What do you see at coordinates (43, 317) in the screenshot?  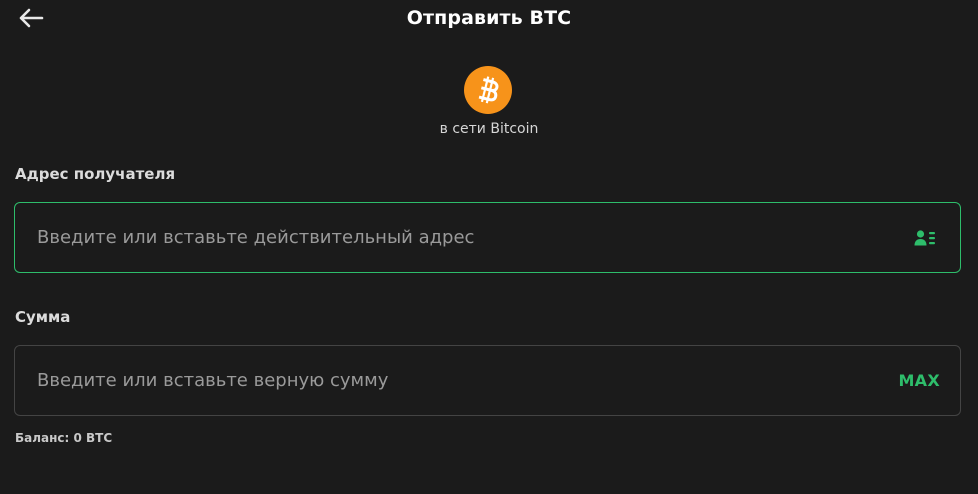 I see `amount-label: Сумма` at bounding box center [43, 317].